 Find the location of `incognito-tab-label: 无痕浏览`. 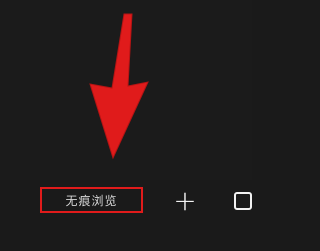

incognito-tab-label: 无痕浏览 is located at coordinates (91, 200).